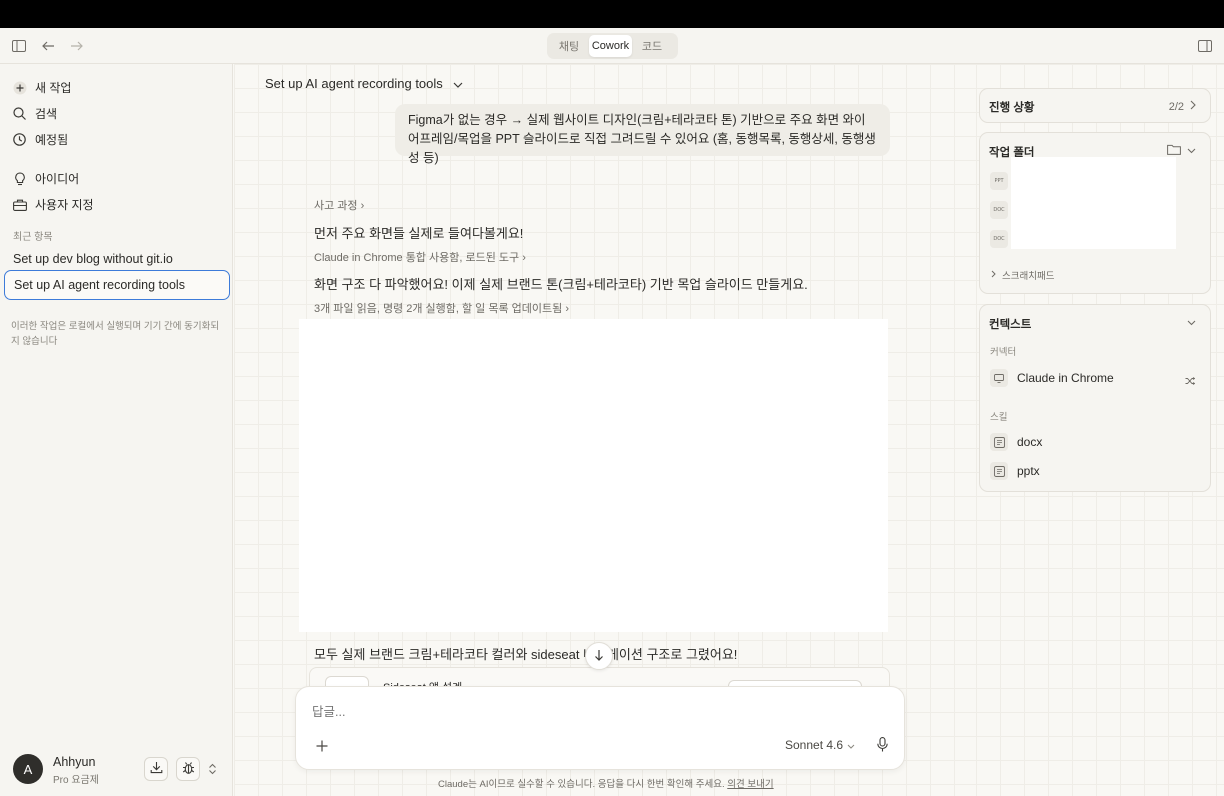 This screenshot has width=1224, height=796. What do you see at coordinates (117, 285) in the screenshot?
I see `recent-item-active: Set up AI agent recording tools` at bounding box center [117, 285].